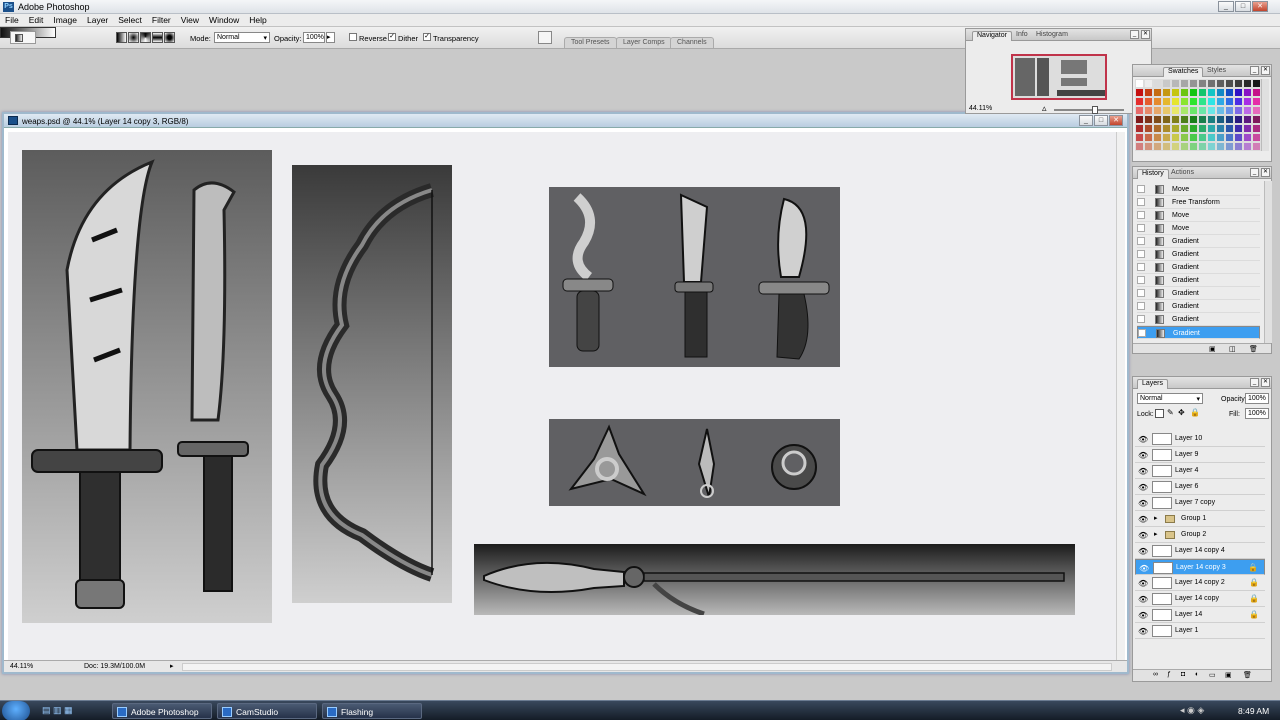 This screenshot has height=720, width=1280. What do you see at coordinates (1200, 615) in the screenshot?
I see `layer-row: 👁 Layer 14 🔒` at bounding box center [1200, 615].